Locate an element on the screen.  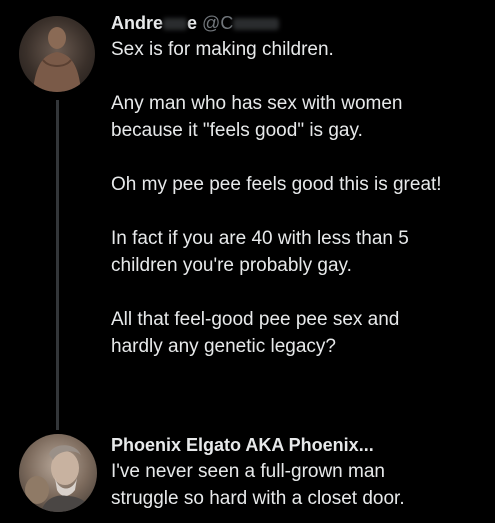
redacted-handle-blur is located at coordinates (256, 24).